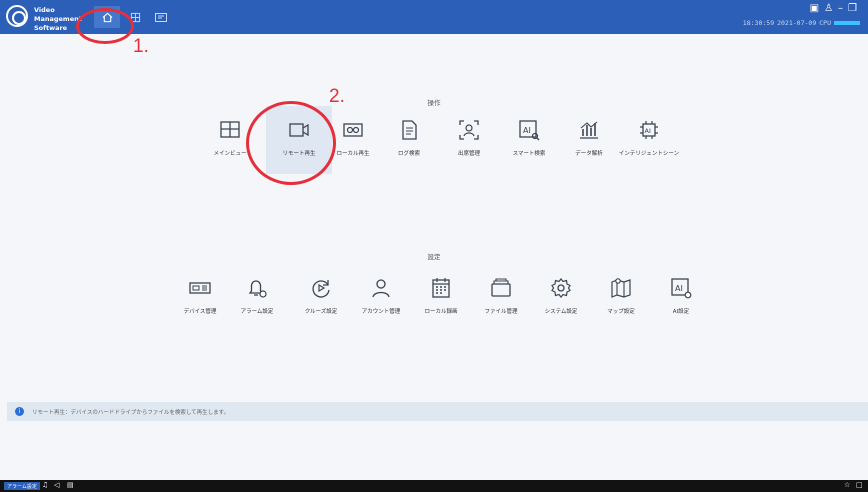  What do you see at coordinates (70, 485) in the screenshot?
I see `screen-icon: ▤` at bounding box center [70, 485].